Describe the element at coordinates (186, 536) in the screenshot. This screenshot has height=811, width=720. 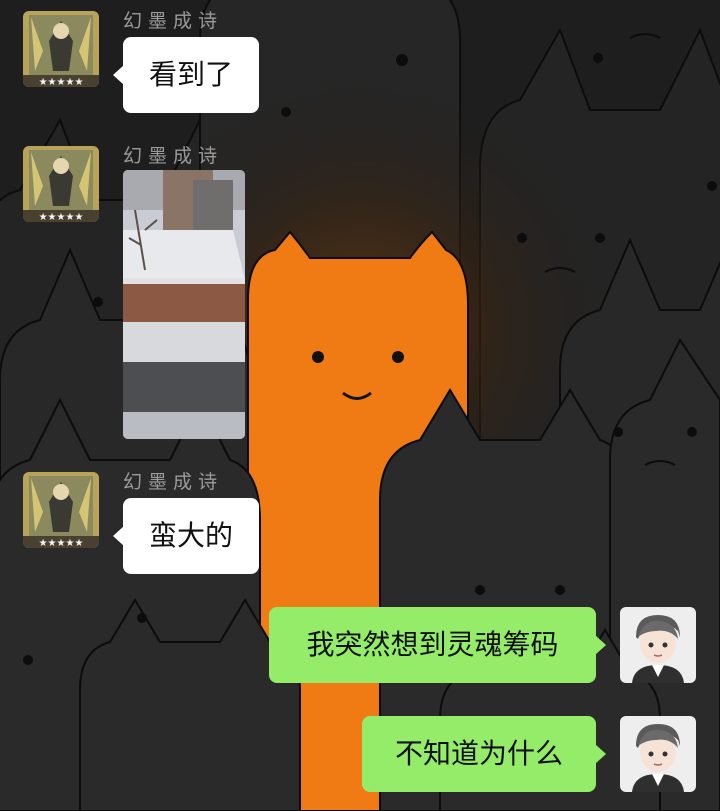
I see `message-bubble: 蛮大的` at that location.